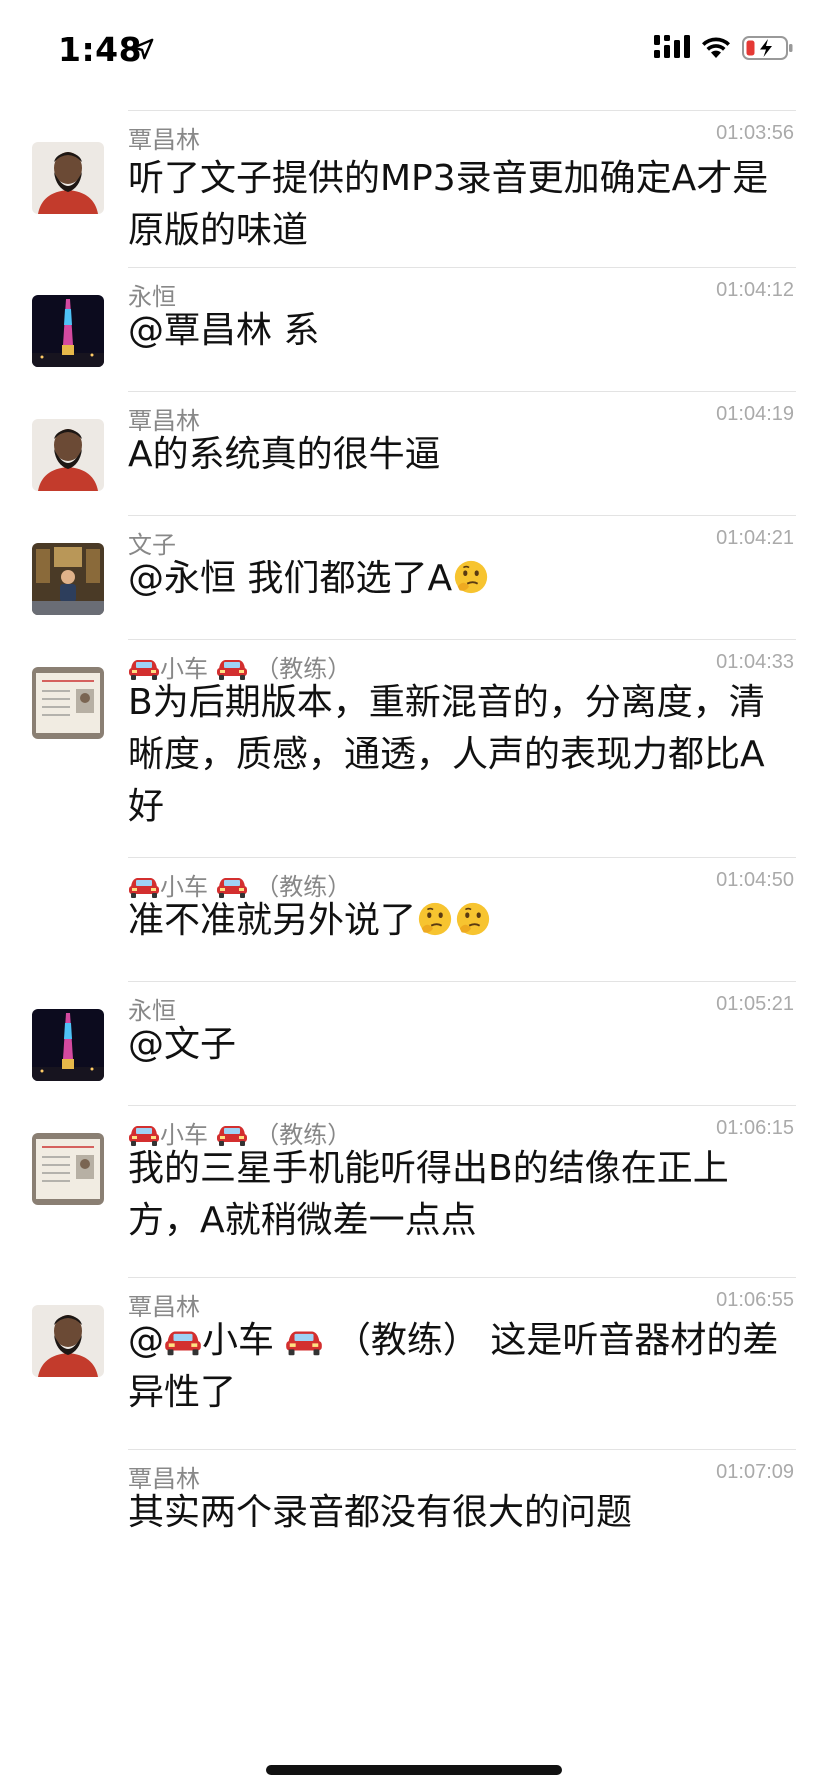 The height and width of the screenshot is (1792, 828). What do you see at coordinates (100, 49) in the screenshot?
I see `status-time: 1:48` at bounding box center [100, 49].